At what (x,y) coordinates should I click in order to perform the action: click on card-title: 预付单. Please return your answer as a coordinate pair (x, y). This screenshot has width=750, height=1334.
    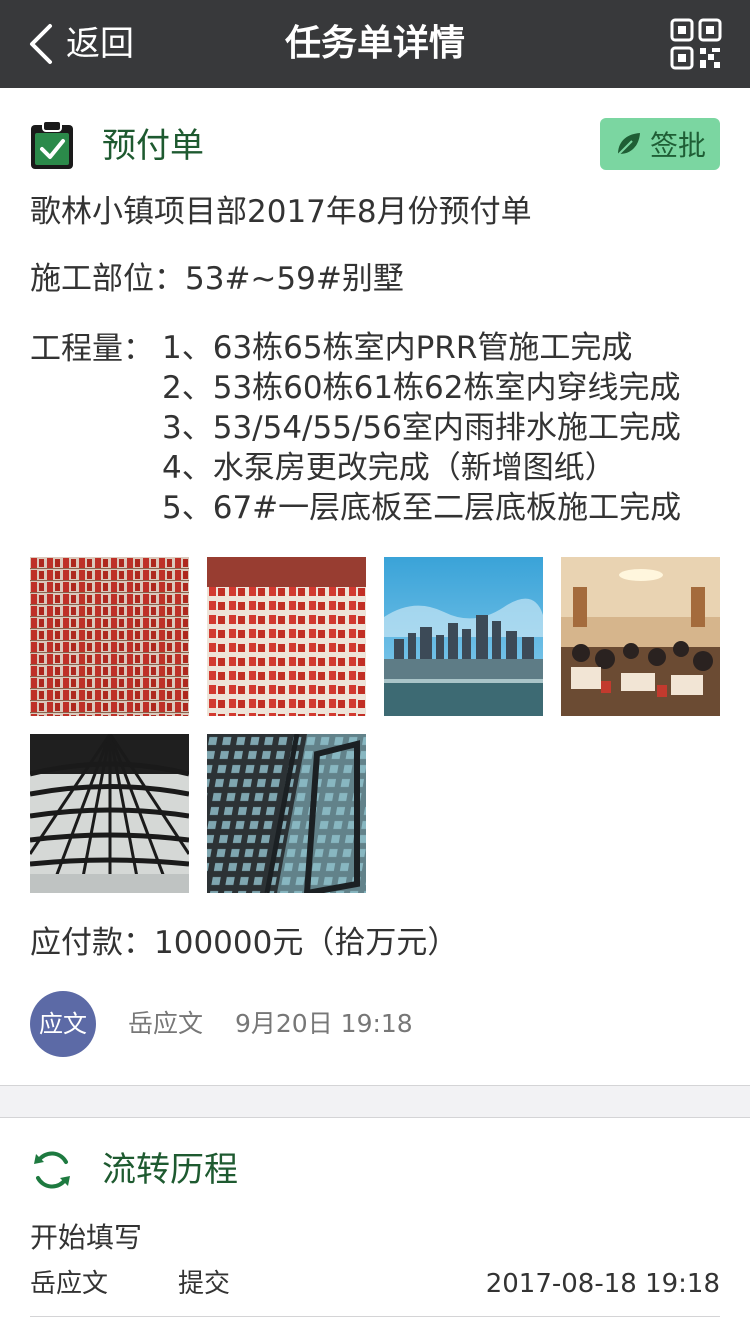
    Looking at the image, I should click on (153, 146).